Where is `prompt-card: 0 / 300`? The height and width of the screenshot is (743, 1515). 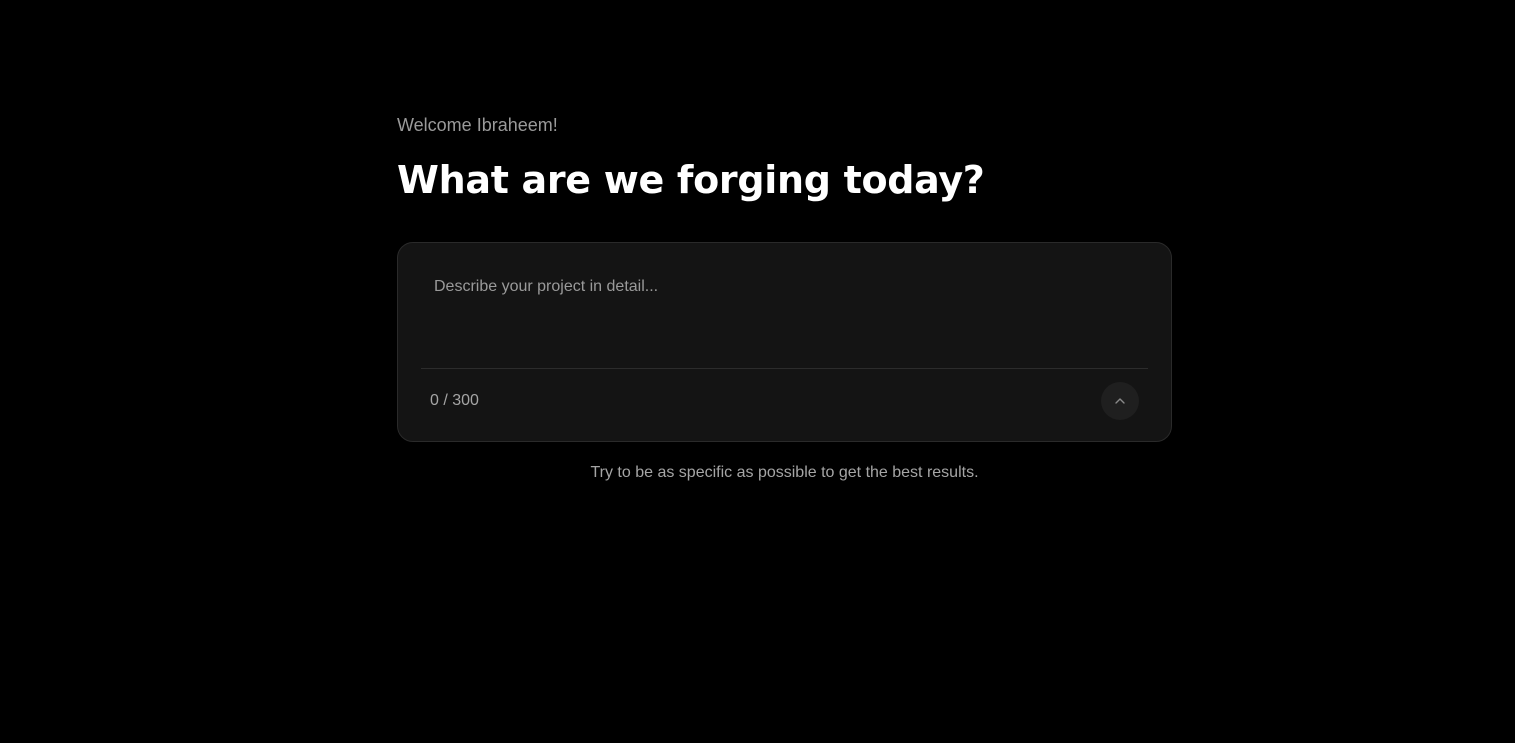 prompt-card: 0 / 300 is located at coordinates (784, 342).